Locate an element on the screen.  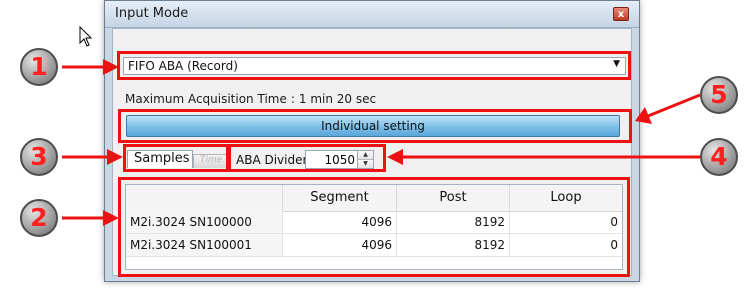
annotation-badge-5: 5 is located at coordinates (719, 95).